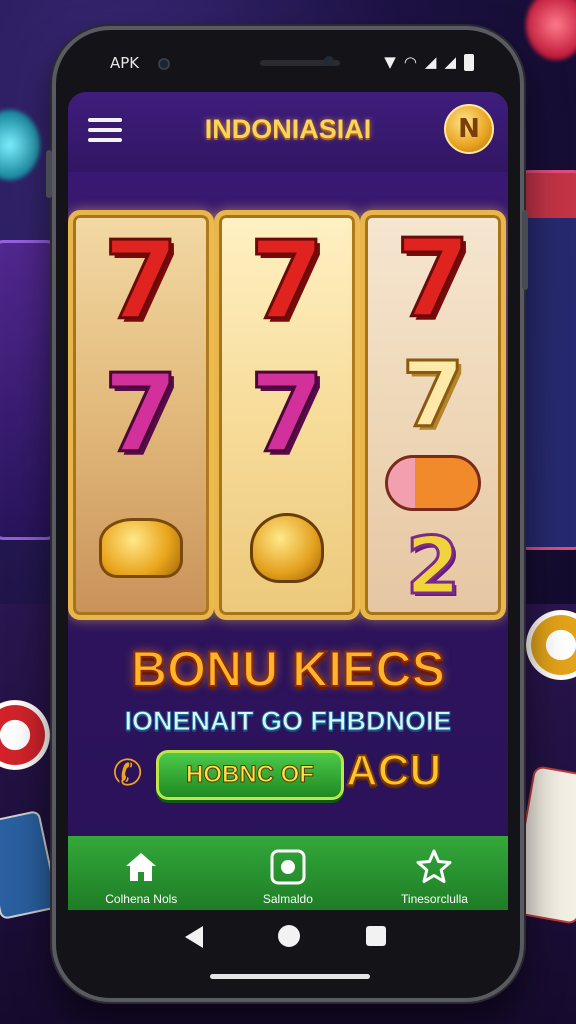  I want to click on front-camera, so click(164, 64).